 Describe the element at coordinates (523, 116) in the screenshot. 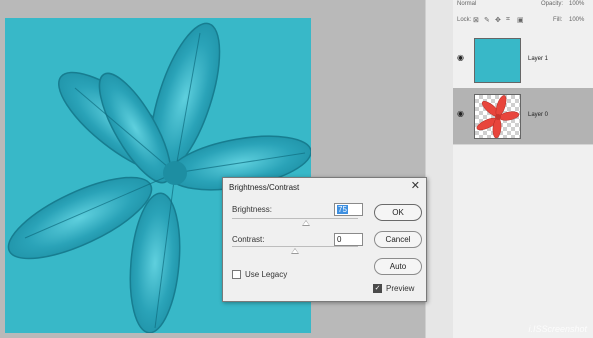

I see `layer-row-layer-0: ◉ Layer 0` at that location.